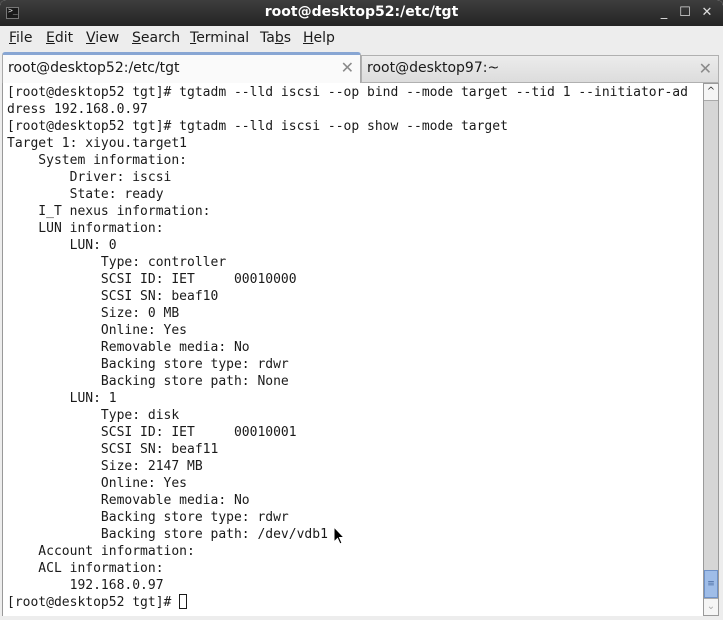  Describe the element at coordinates (361, 618) in the screenshot. I see `window-bottom-edge` at that location.